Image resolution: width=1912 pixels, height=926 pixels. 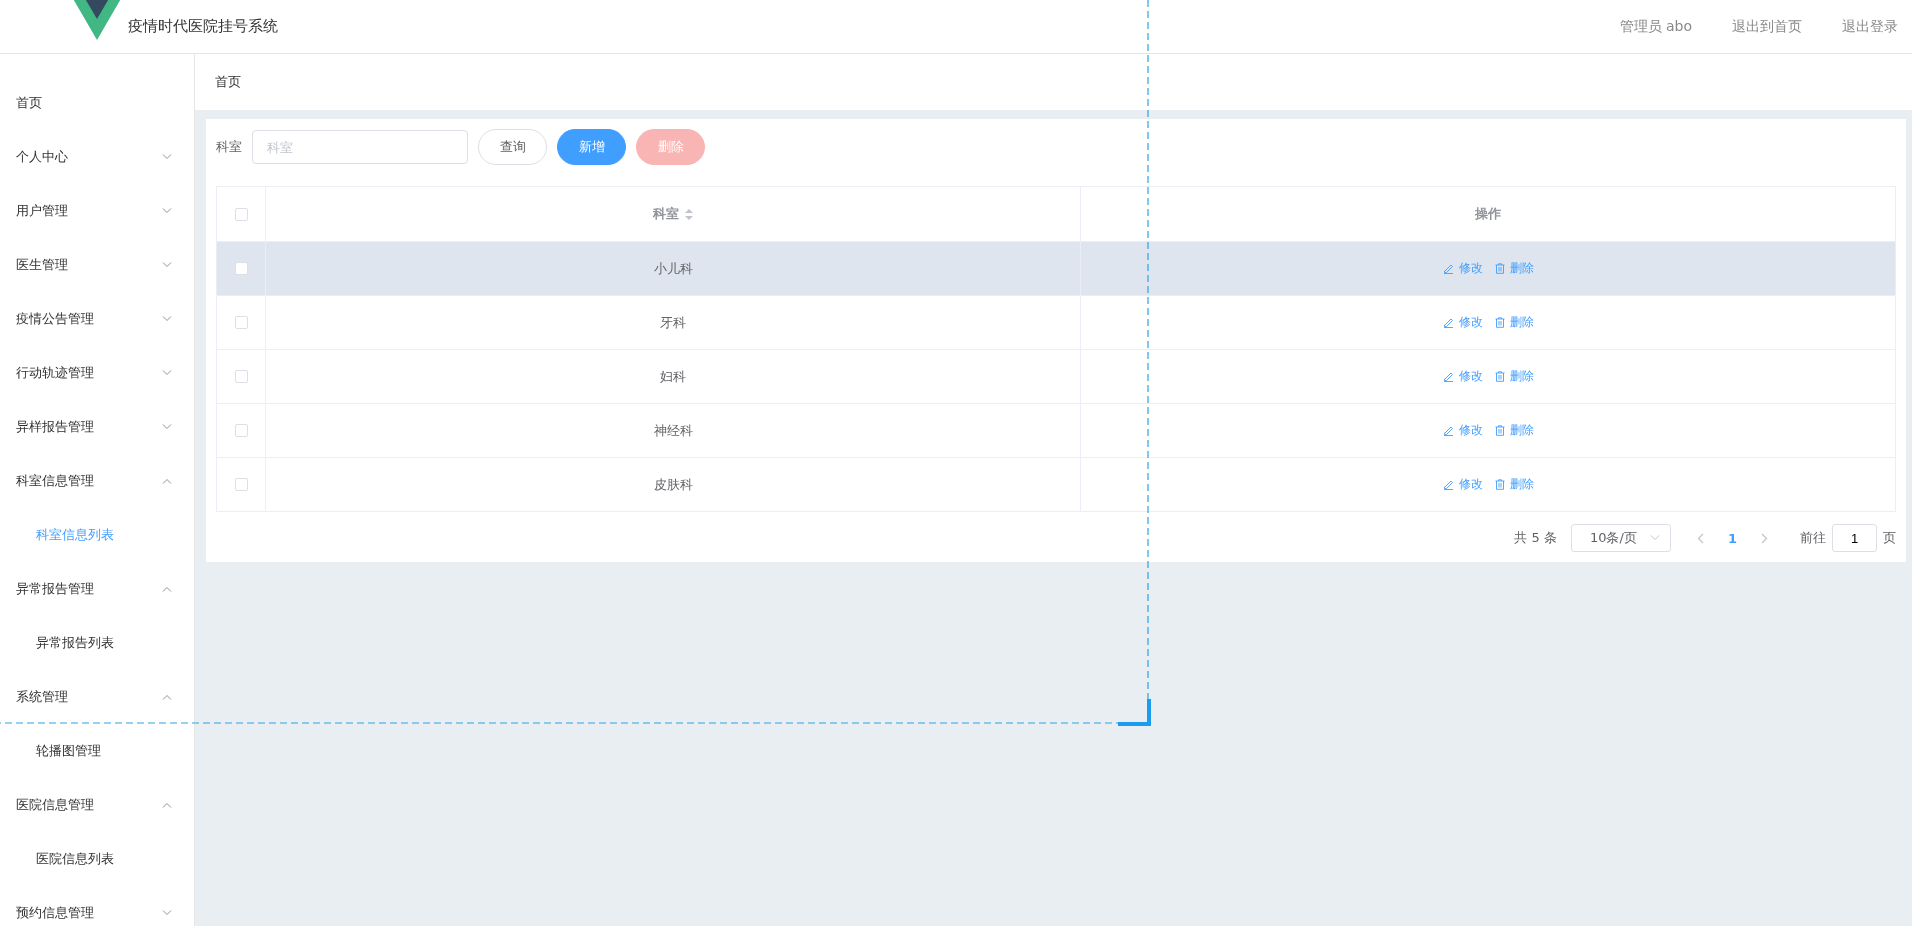 I want to click on table-cell: 皮肤科, so click(x=673, y=484).